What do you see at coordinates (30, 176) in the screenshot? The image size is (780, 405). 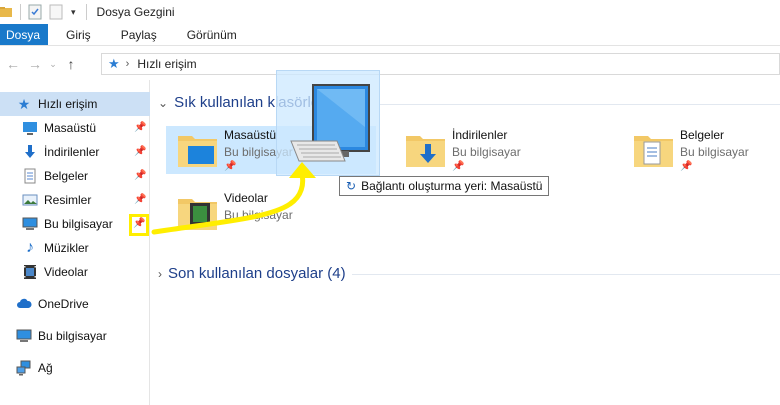 I see `document-icon` at bounding box center [30, 176].